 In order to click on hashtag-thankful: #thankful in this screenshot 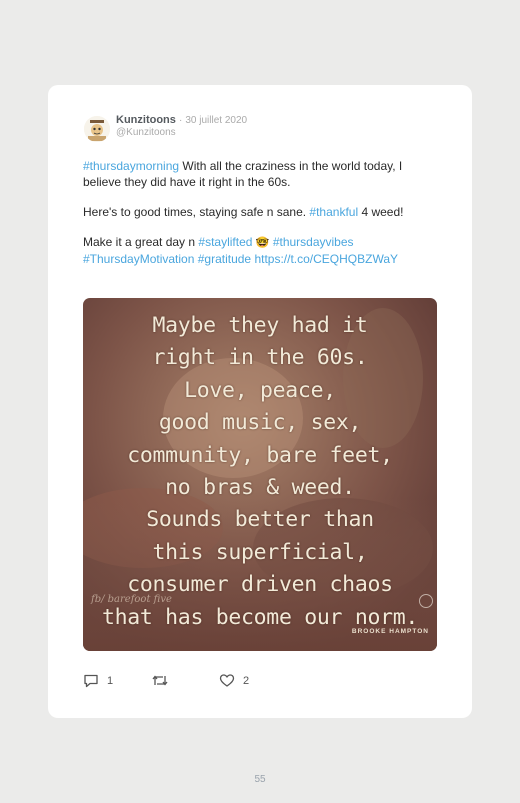, I will do `click(333, 212)`.